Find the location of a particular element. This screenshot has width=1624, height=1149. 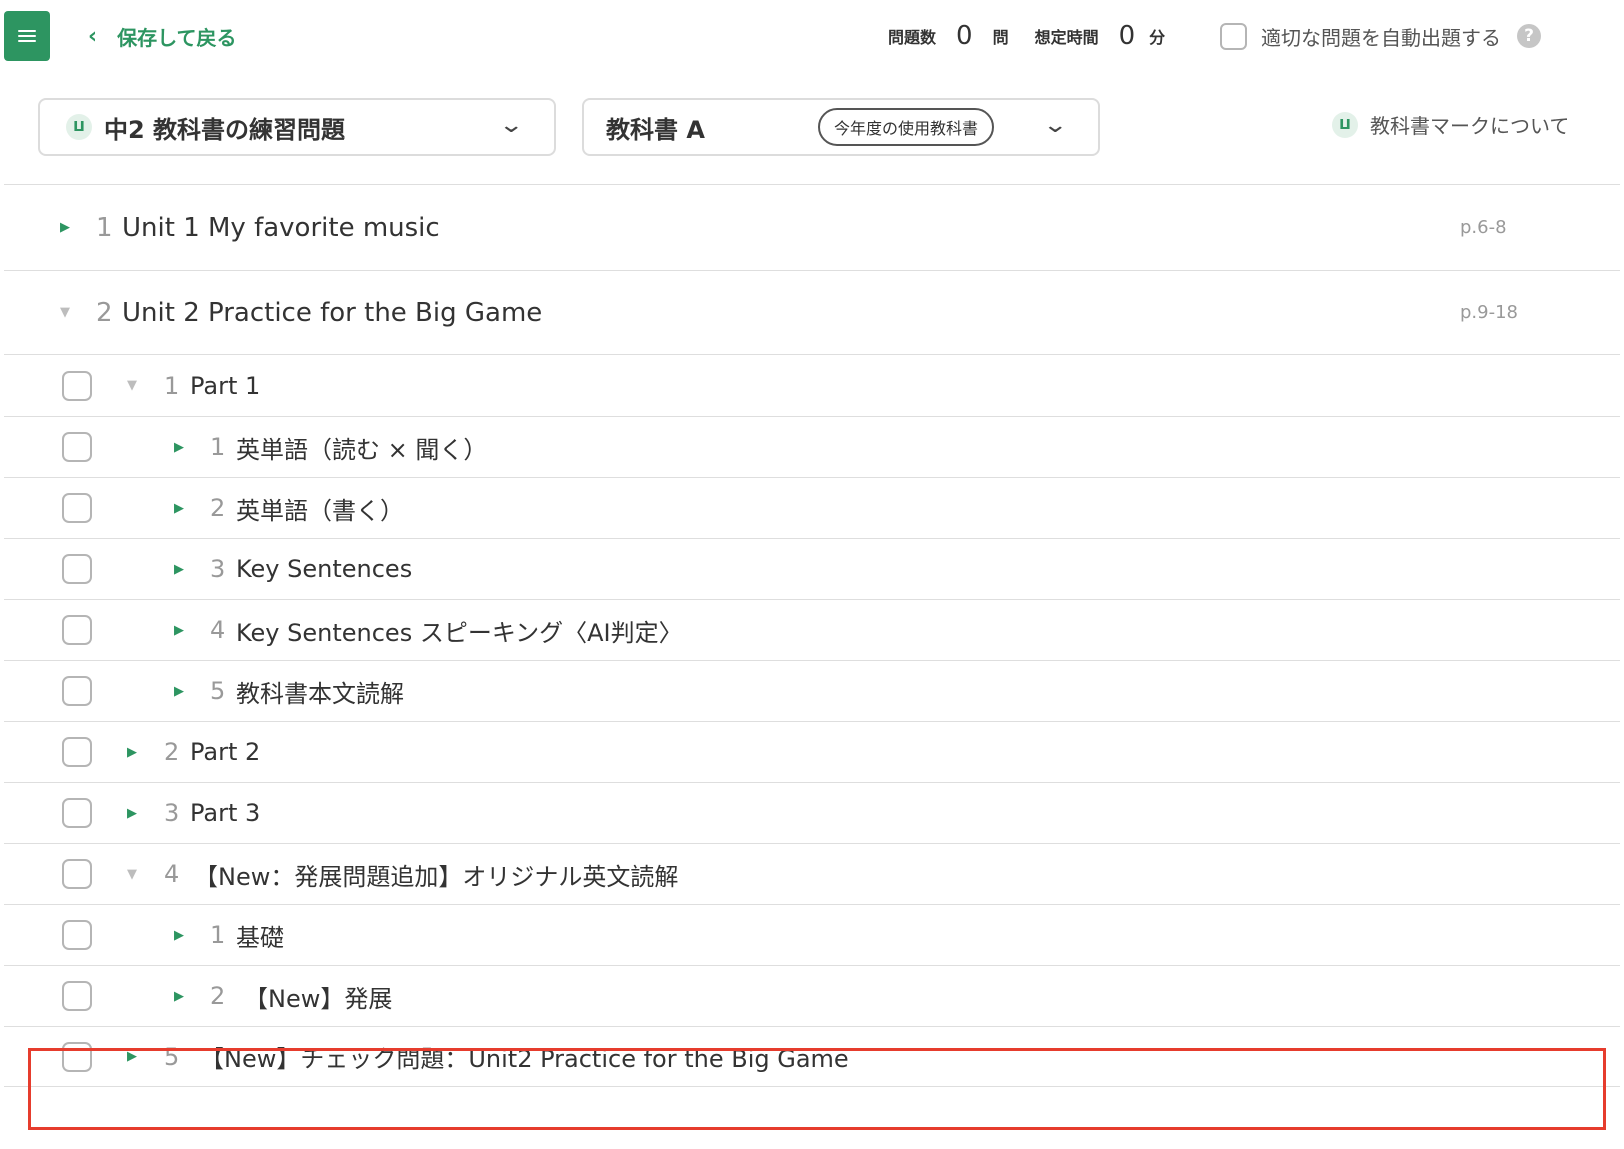

item-label: Key Sentences スピーキング〈AI判定〉 is located at coordinates (459, 632).